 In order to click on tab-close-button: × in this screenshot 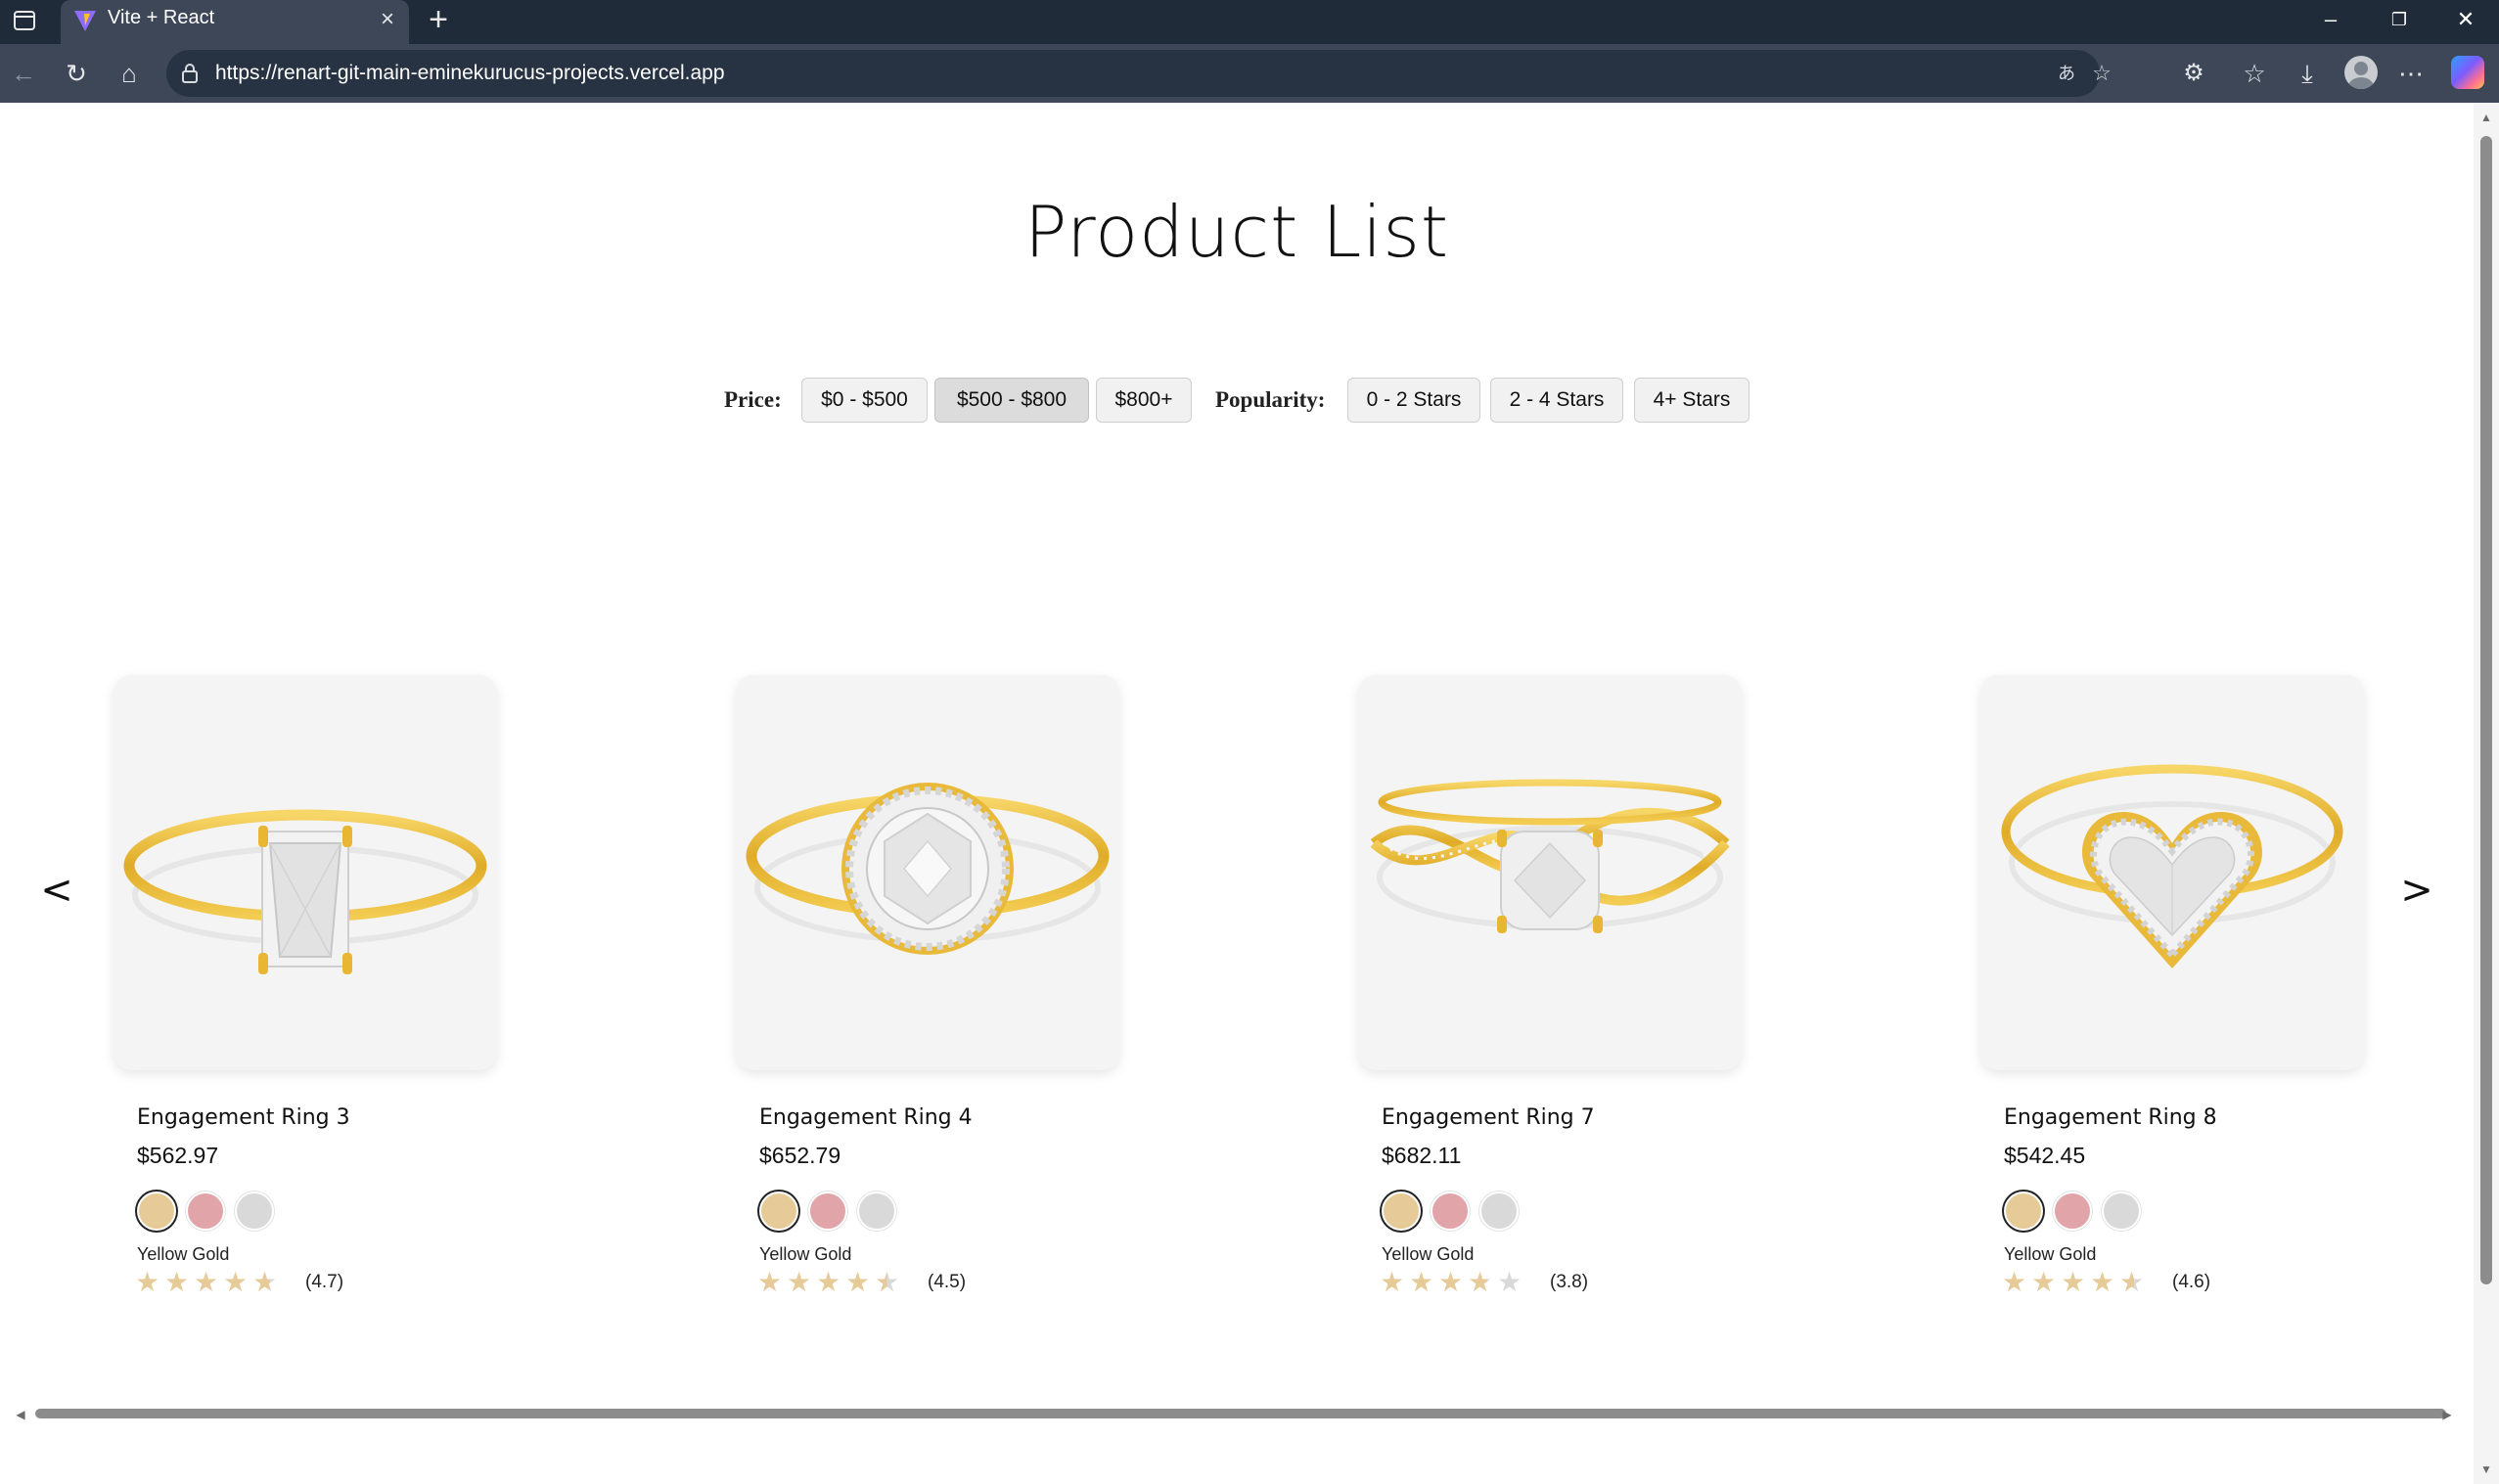, I will do `click(387, 19)`.